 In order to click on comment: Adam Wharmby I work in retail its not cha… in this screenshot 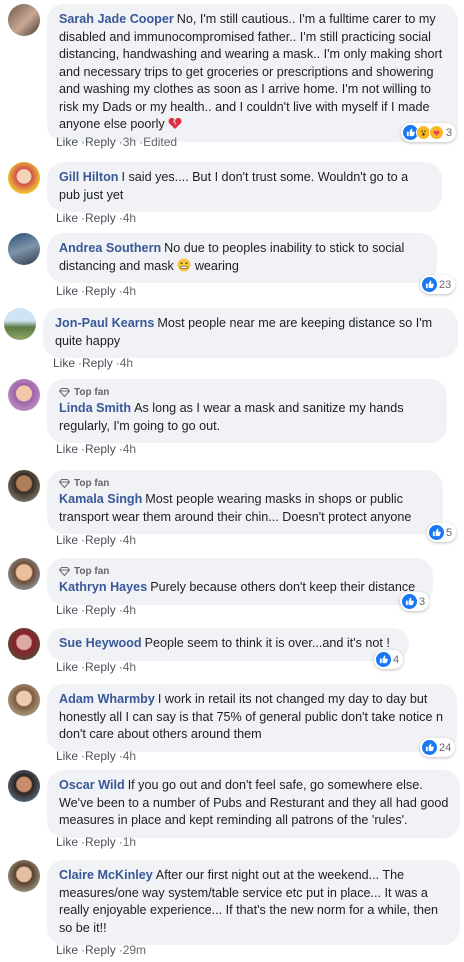, I will do `click(232, 723)`.